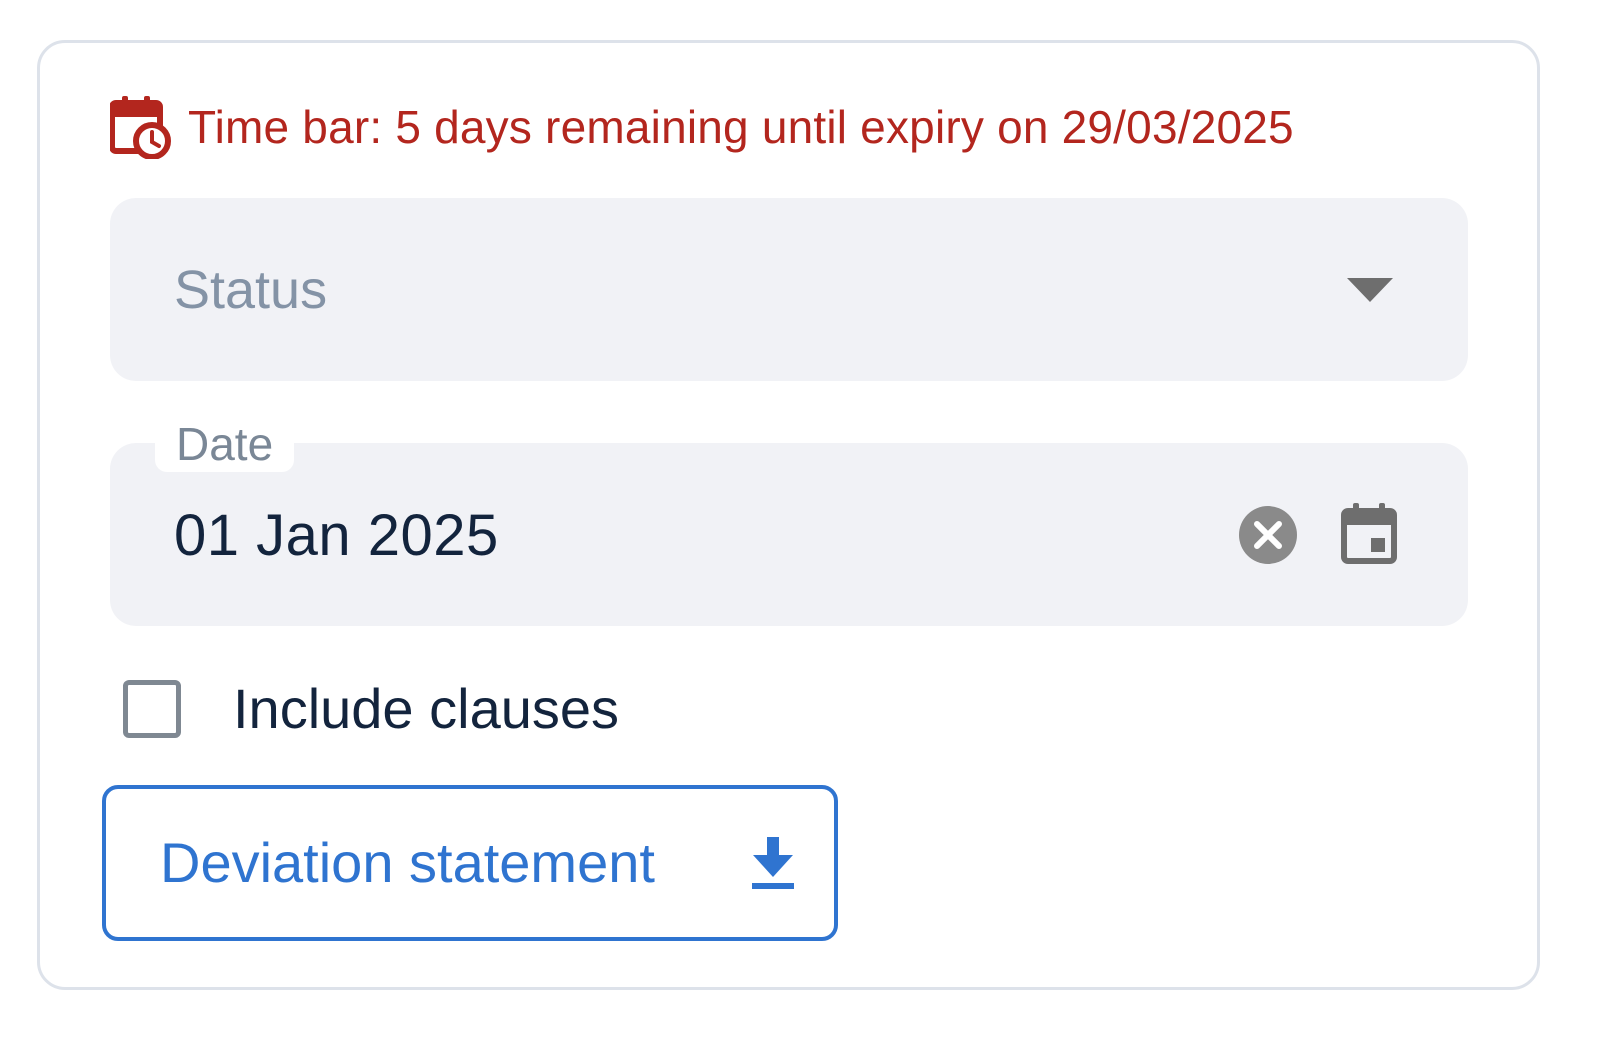  I want to click on include-clauses-checkbox, so click(152, 709).